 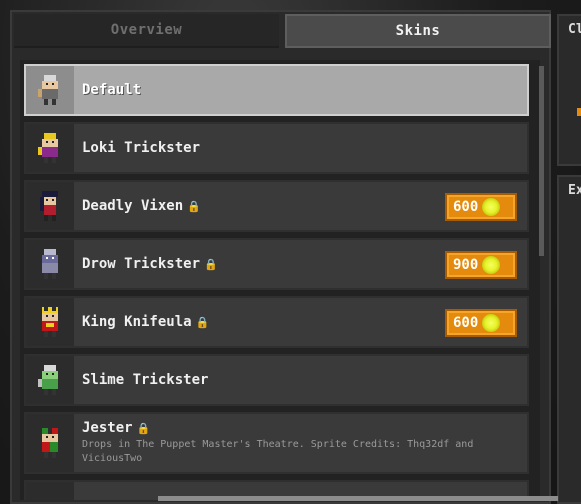 What do you see at coordinates (276, 90) in the screenshot?
I see `skin-row-default: Default` at bounding box center [276, 90].